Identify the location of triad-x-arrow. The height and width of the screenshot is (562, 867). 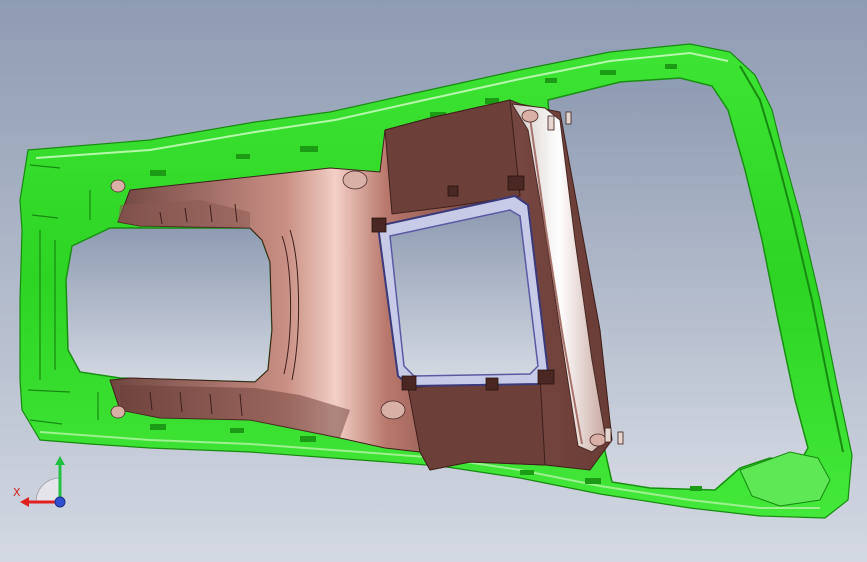
(24, 502).